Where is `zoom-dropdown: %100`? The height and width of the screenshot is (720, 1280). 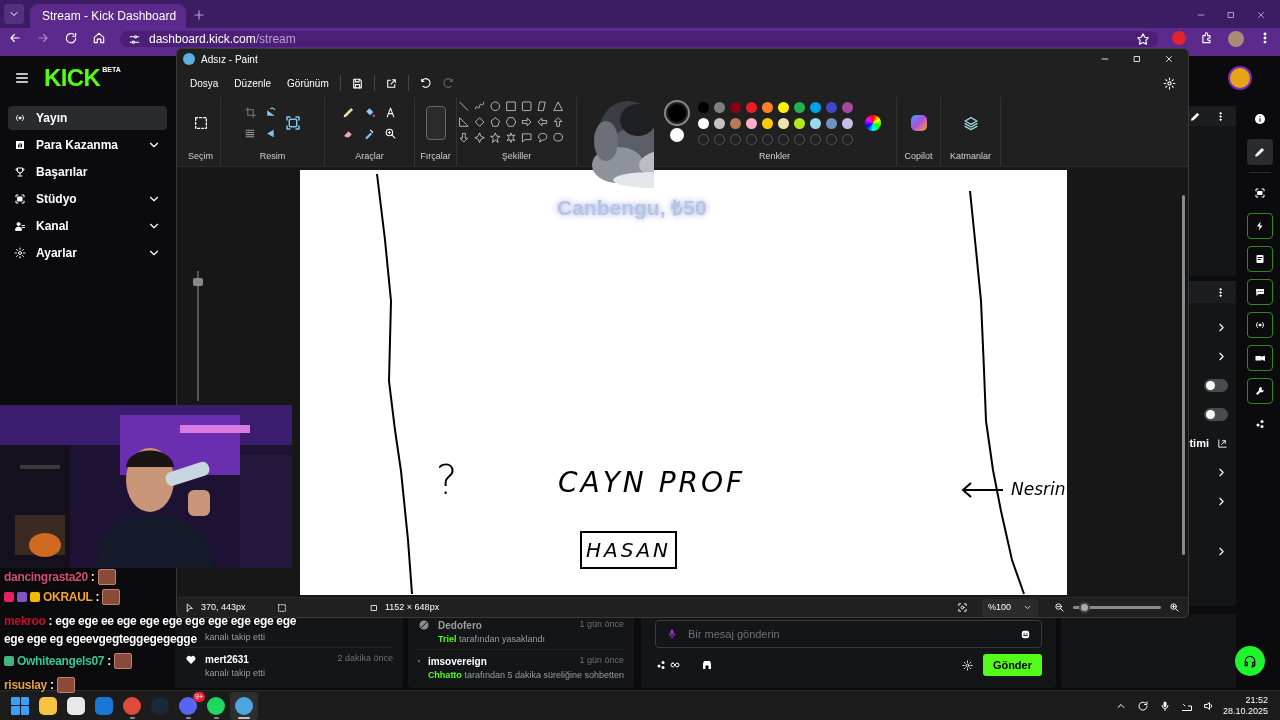 zoom-dropdown: %100 is located at coordinates (1010, 607).